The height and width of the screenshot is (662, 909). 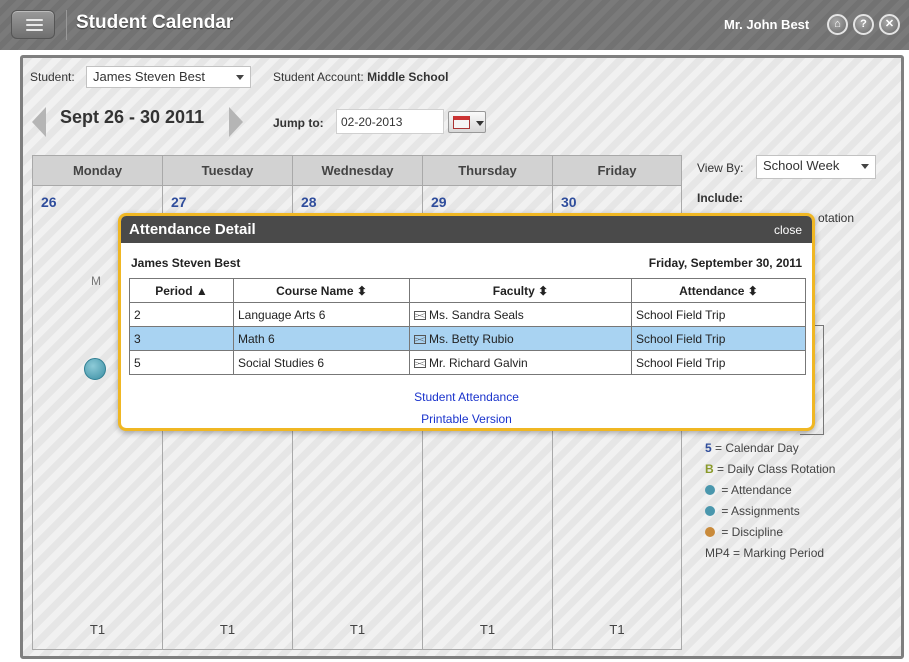 I want to click on legend-key: MP4, so click(x=717, y=553).